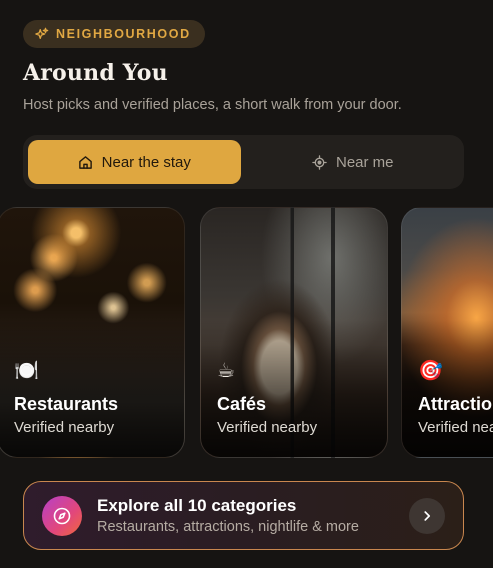  I want to click on toggle-near-me: Near me, so click(353, 162).